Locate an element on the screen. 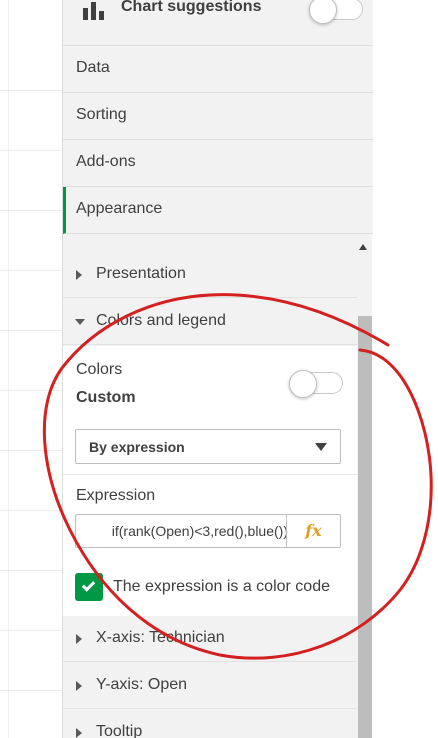  section-x-axis: X-axis: Technician is located at coordinates (210, 639).